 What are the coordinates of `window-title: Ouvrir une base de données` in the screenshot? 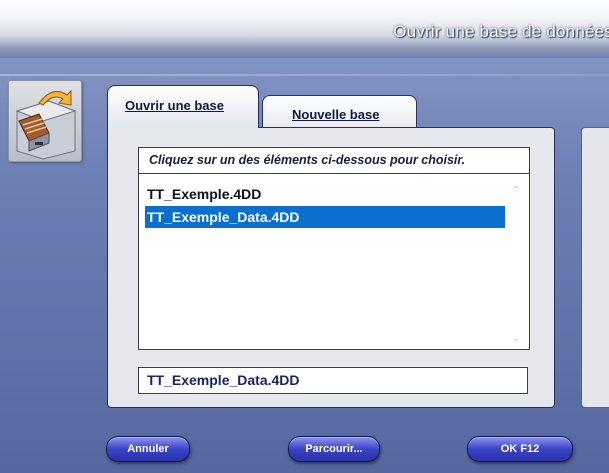 It's located at (501, 31).